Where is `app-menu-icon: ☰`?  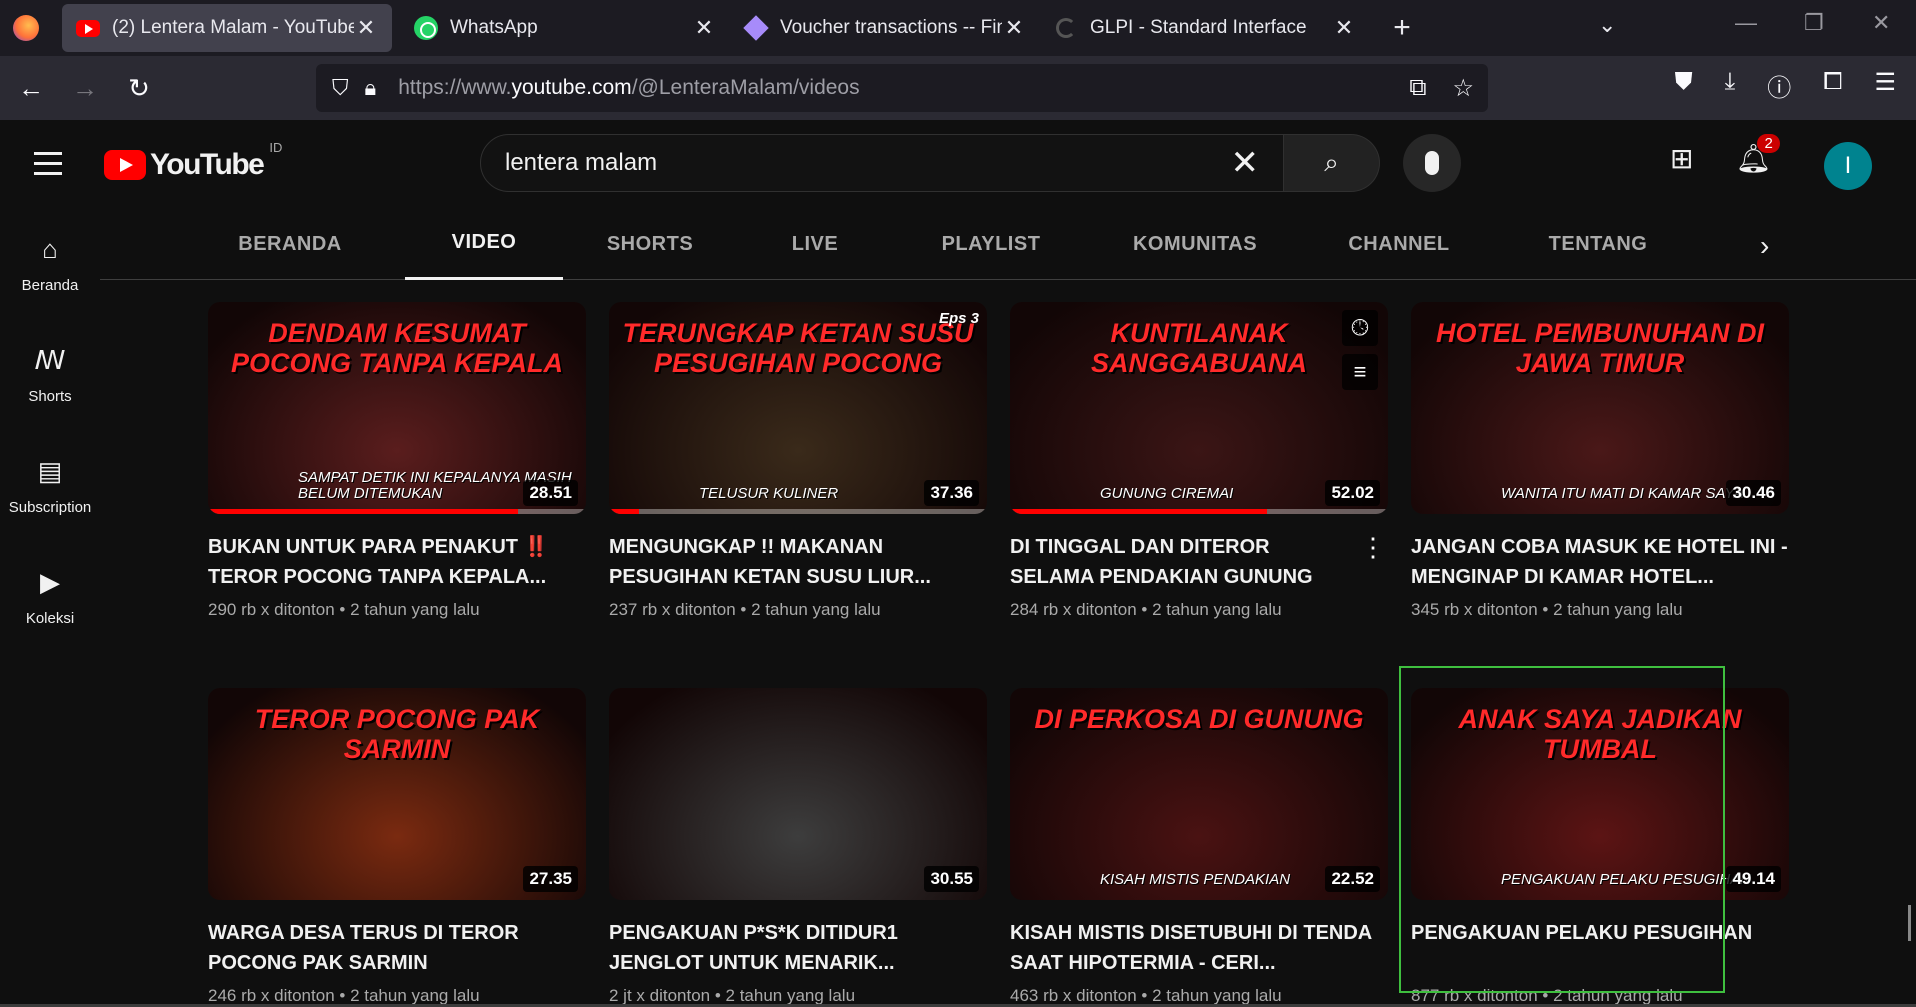 app-menu-icon: ☰ is located at coordinates (1885, 85).